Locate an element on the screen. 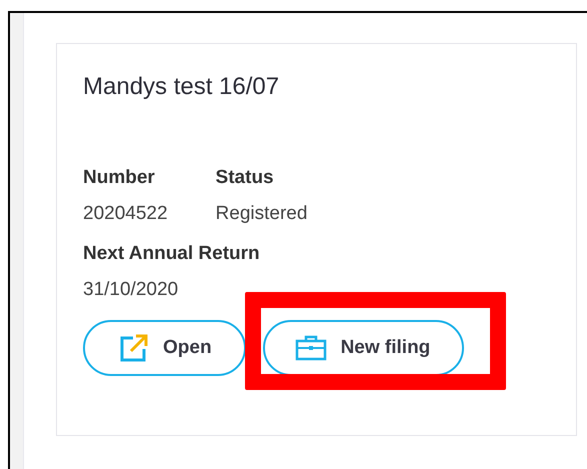 The width and height of the screenshot is (587, 469). new-filing-button: New filing is located at coordinates (363, 348).